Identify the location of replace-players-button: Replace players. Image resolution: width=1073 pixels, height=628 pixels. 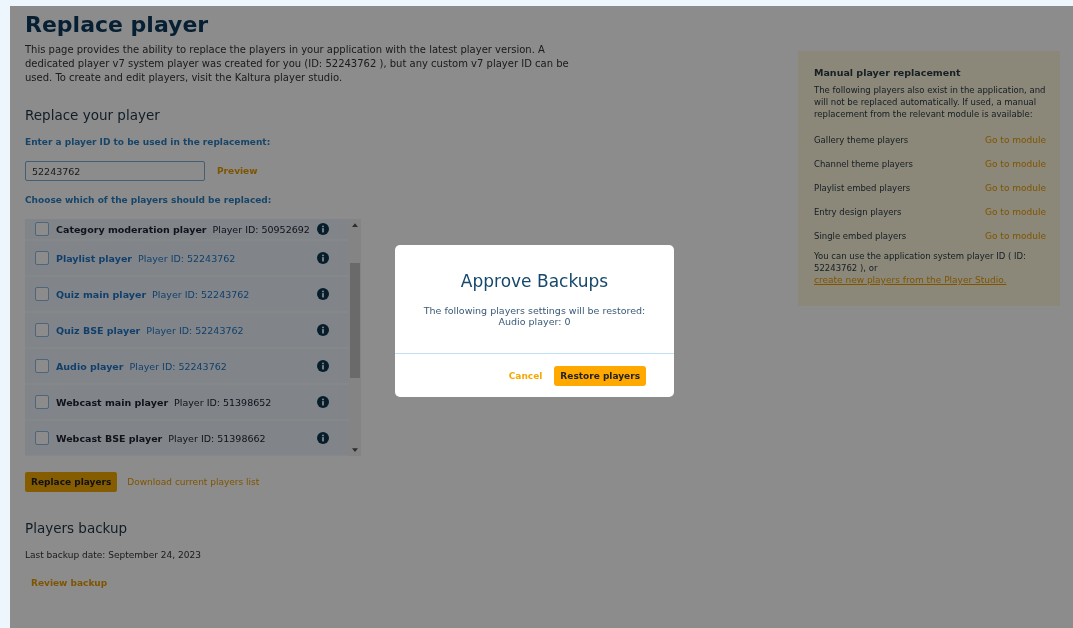
(71, 482).